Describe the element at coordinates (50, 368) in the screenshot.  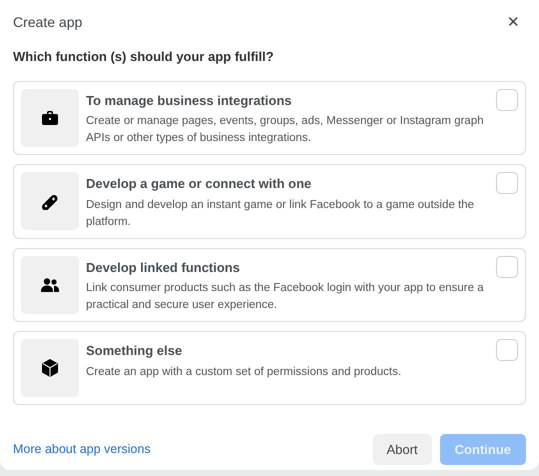
I see `cube-icon` at that location.